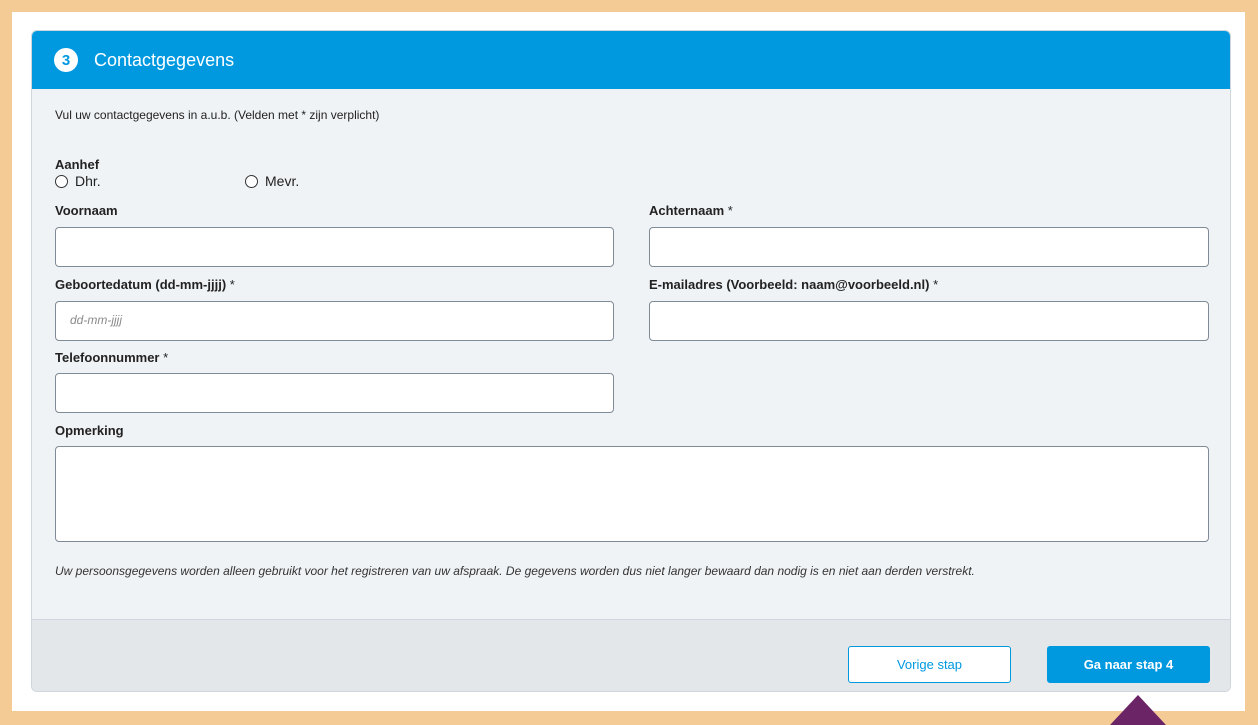  What do you see at coordinates (164, 59) in the screenshot?
I see `panel-title: Contactgegevens` at bounding box center [164, 59].